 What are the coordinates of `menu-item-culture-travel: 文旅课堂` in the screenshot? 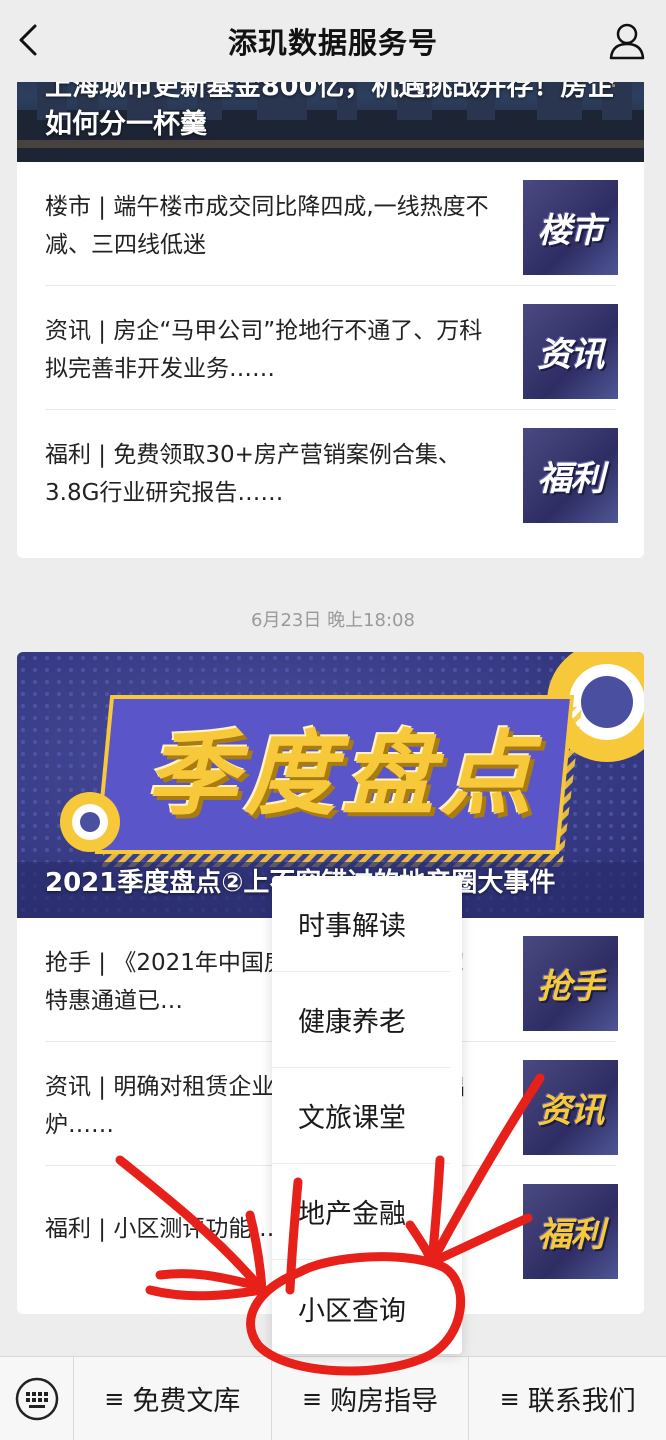 It's located at (361, 1116).